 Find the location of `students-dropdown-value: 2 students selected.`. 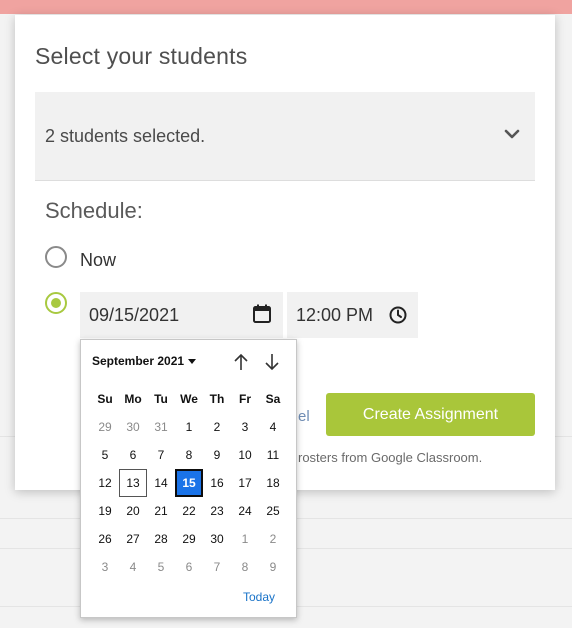

students-dropdown-value: 2 students selected. is located at coordinates (125, 136).